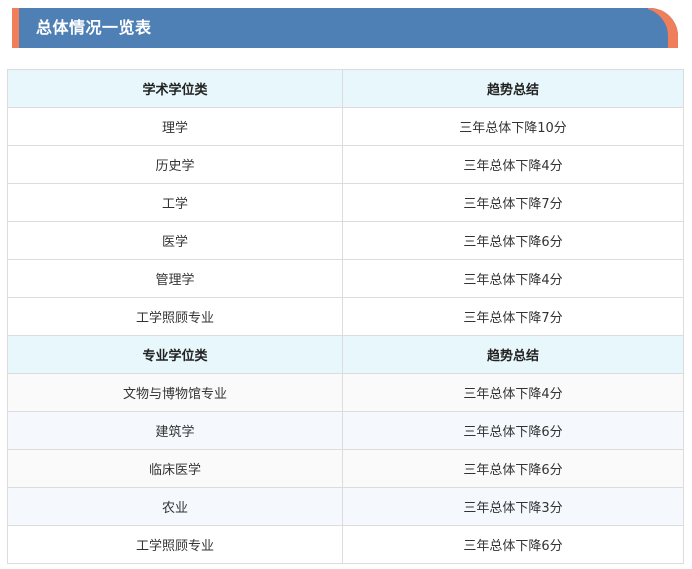 The height and width of the screenshot is (569, 692). Describe the element at coordinates (513, 126) in the screenshot. I see `trend-cell: 三年总体下降10分` at that location.